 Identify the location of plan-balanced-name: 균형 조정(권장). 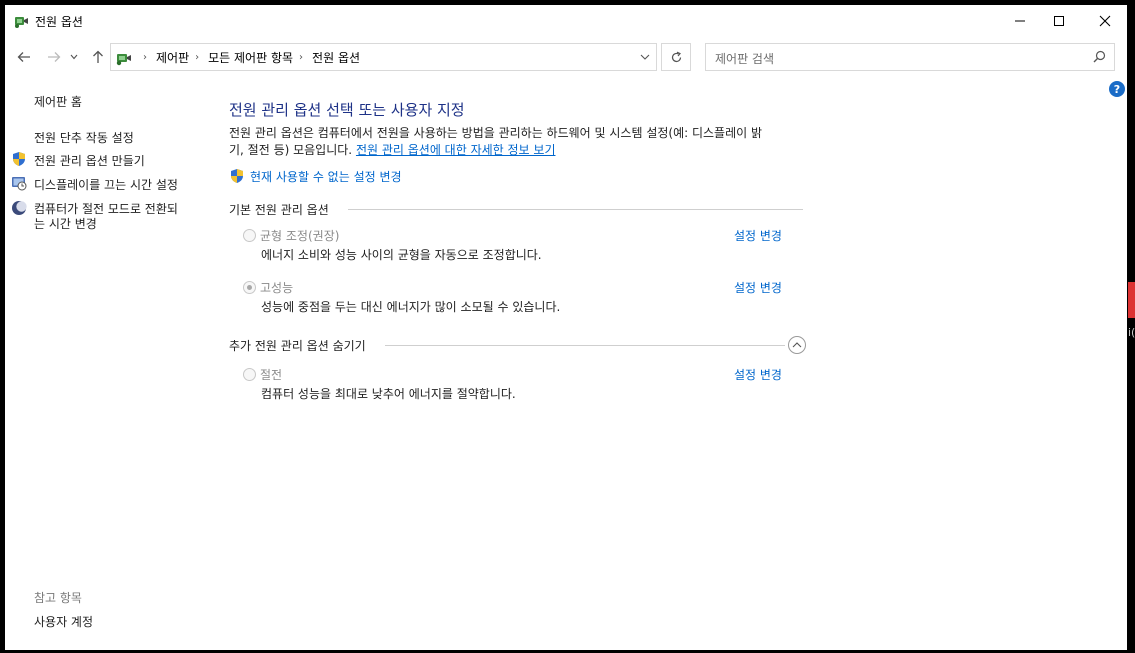
(299, 235).